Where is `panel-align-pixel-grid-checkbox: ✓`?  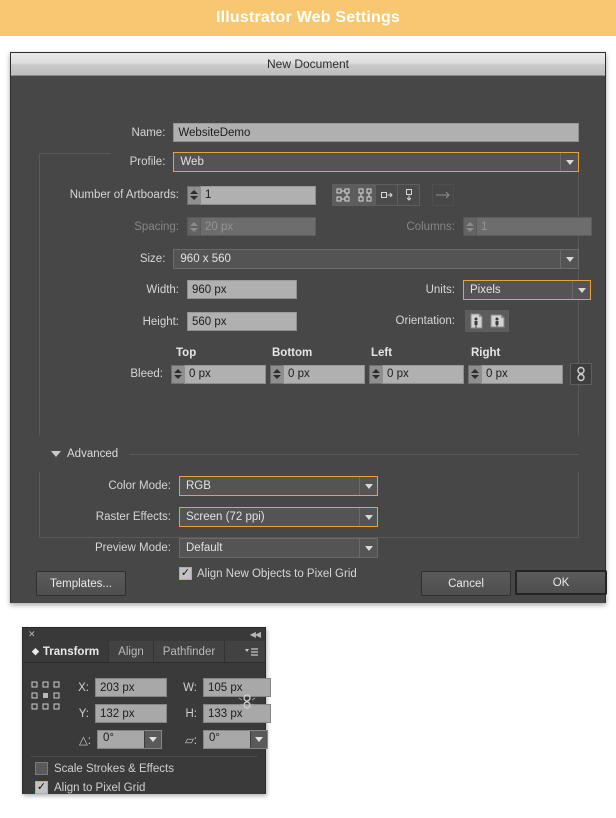
panel-align-pixel-grid-checkbox: ✓ is located at coordinates (41, 787).